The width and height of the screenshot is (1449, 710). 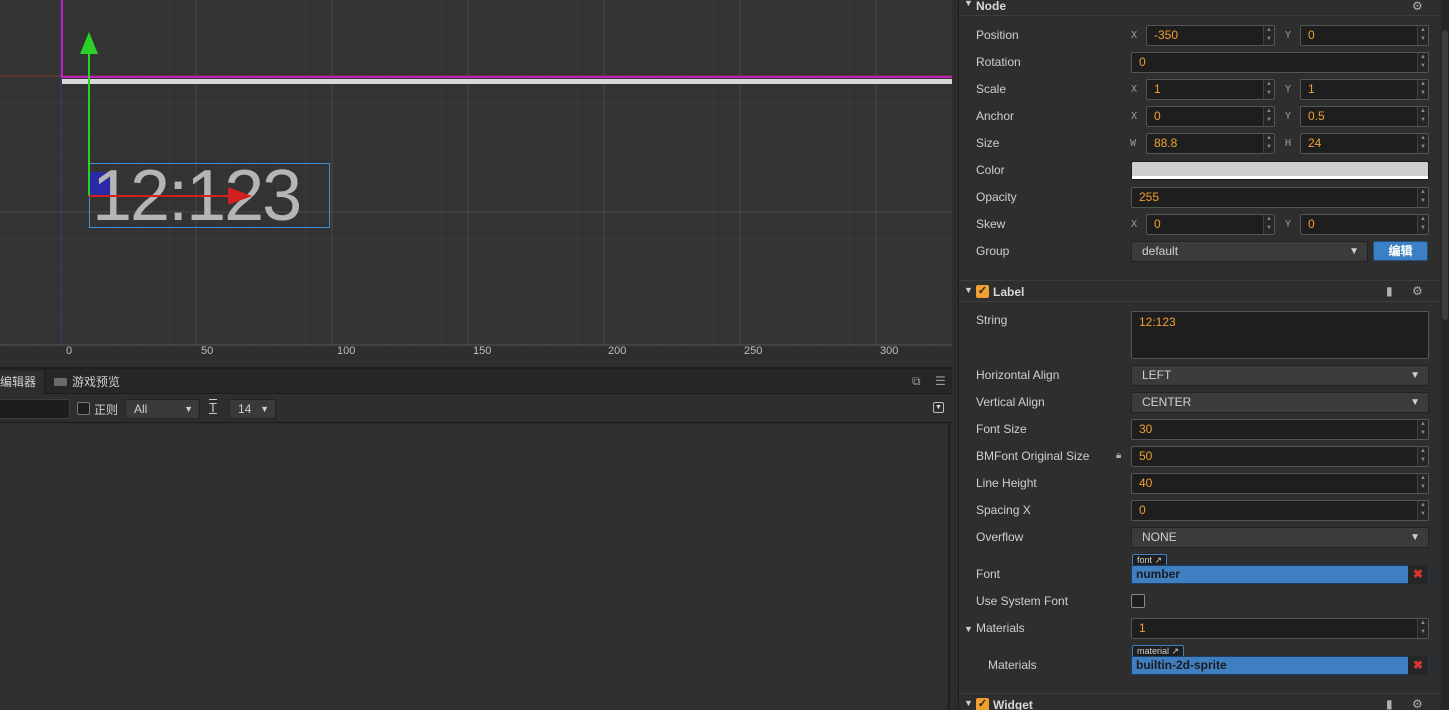 I want to click on console-font-size-select: 14 ▼, so click(x=252, y=409).